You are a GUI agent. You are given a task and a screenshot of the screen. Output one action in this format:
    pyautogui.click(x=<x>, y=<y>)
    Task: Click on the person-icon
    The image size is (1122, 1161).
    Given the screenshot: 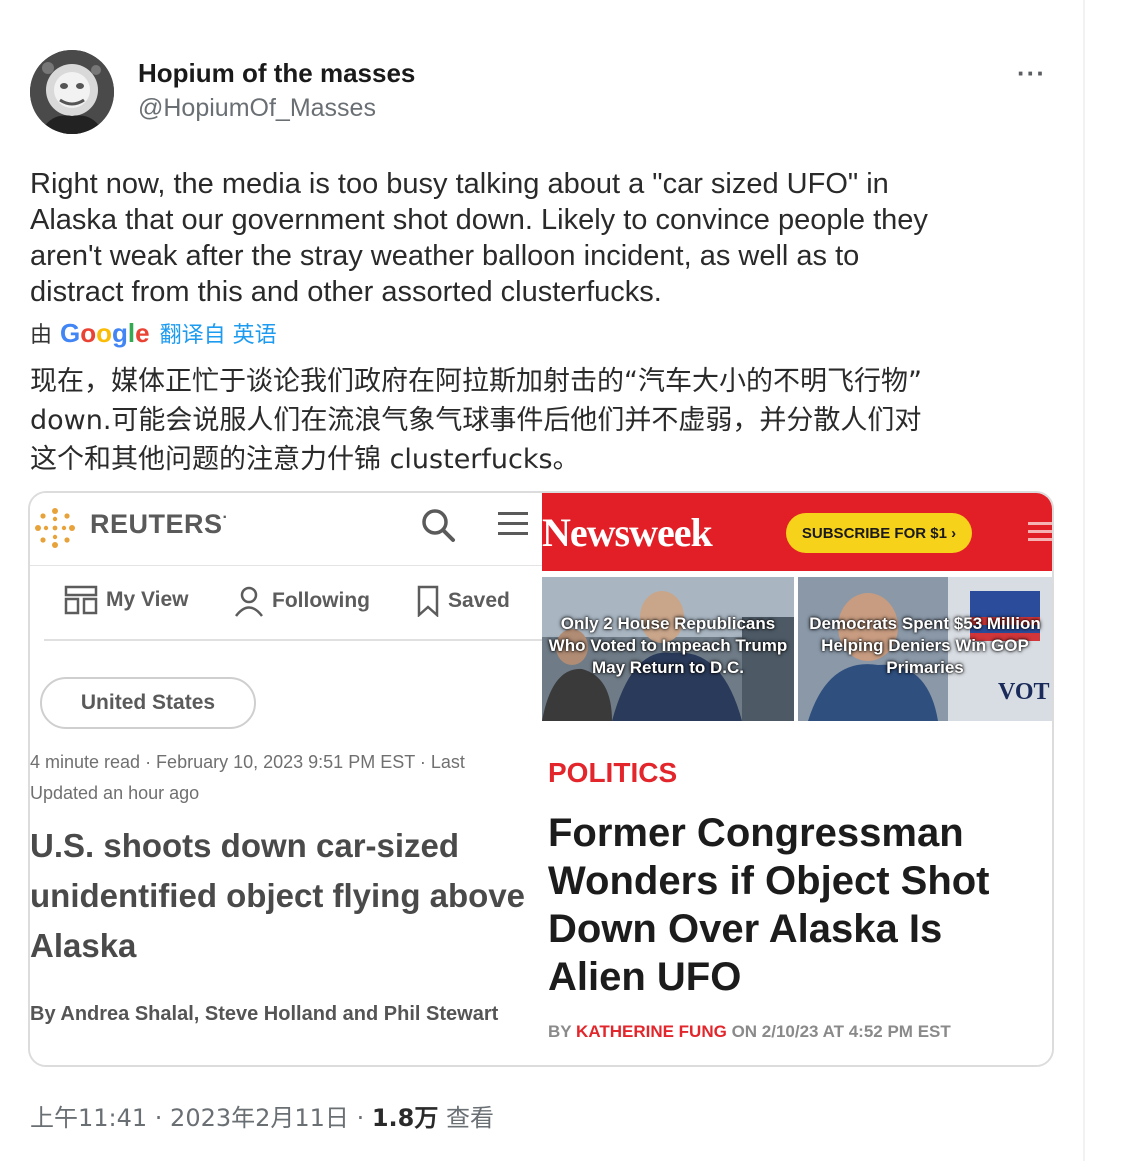 What is the action you would take?
    pyautogui.click(x=249, y=601)
    